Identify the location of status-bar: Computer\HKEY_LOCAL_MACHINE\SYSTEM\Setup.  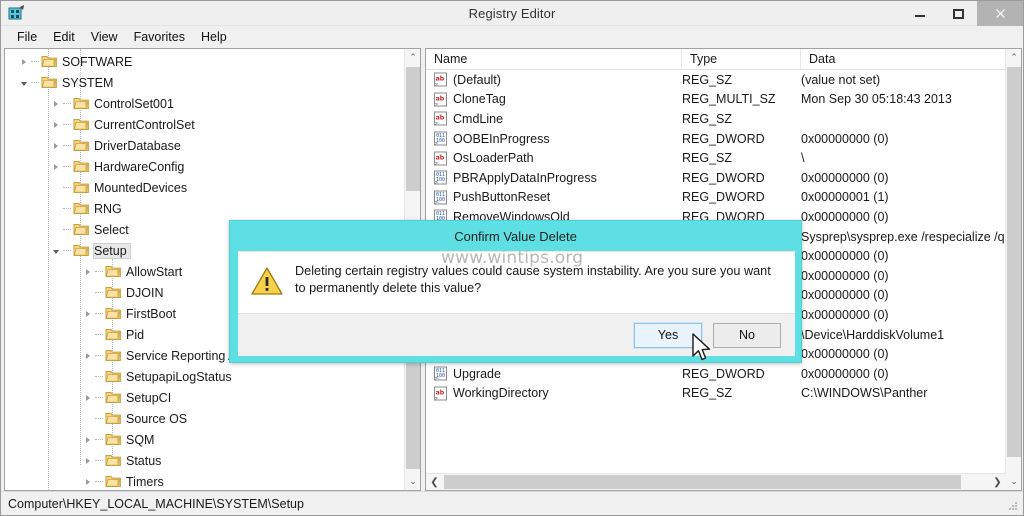
(512, 503).